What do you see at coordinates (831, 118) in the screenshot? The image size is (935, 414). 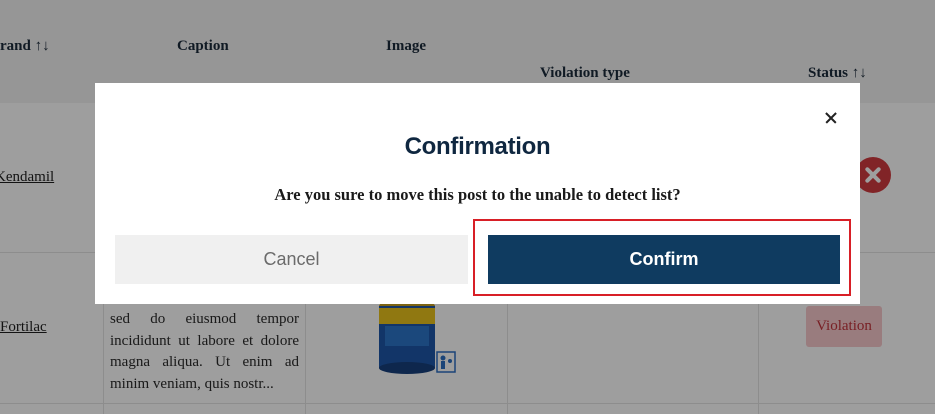 I see `close-icon` at bounding box center [831, 118].